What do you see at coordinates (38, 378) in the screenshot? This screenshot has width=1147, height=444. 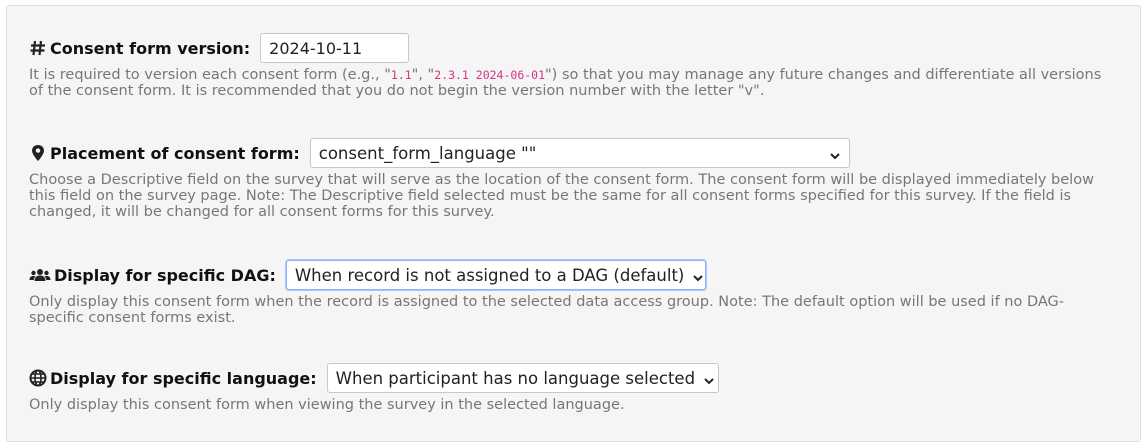 I see `globe-icon` at bounding box center [38, 378].